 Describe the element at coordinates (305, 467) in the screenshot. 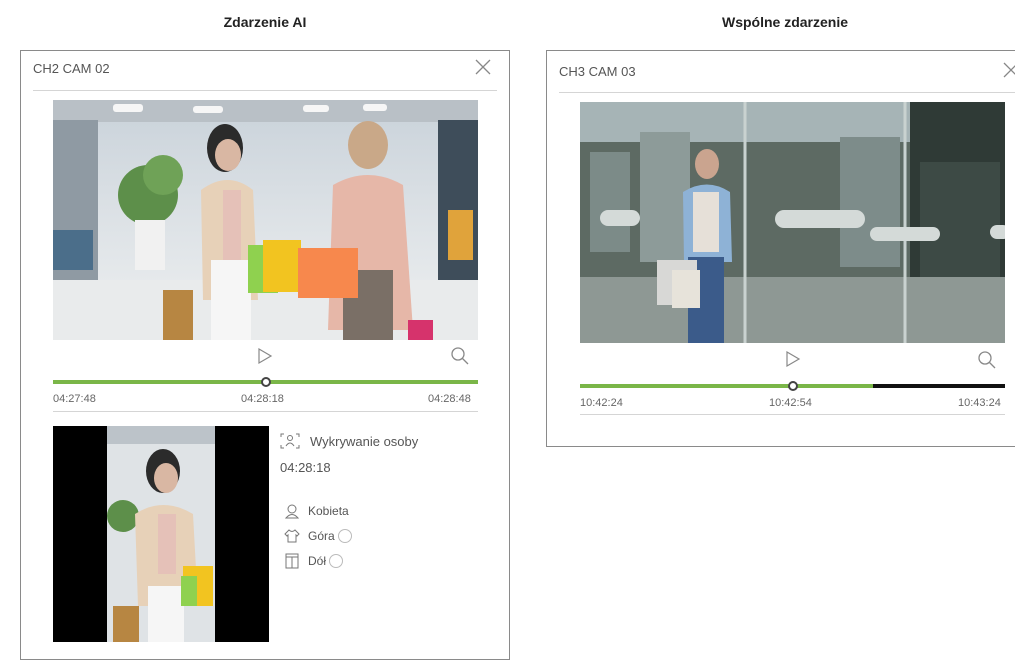

I see `detection-timestamp: 04:28:18` at that location.